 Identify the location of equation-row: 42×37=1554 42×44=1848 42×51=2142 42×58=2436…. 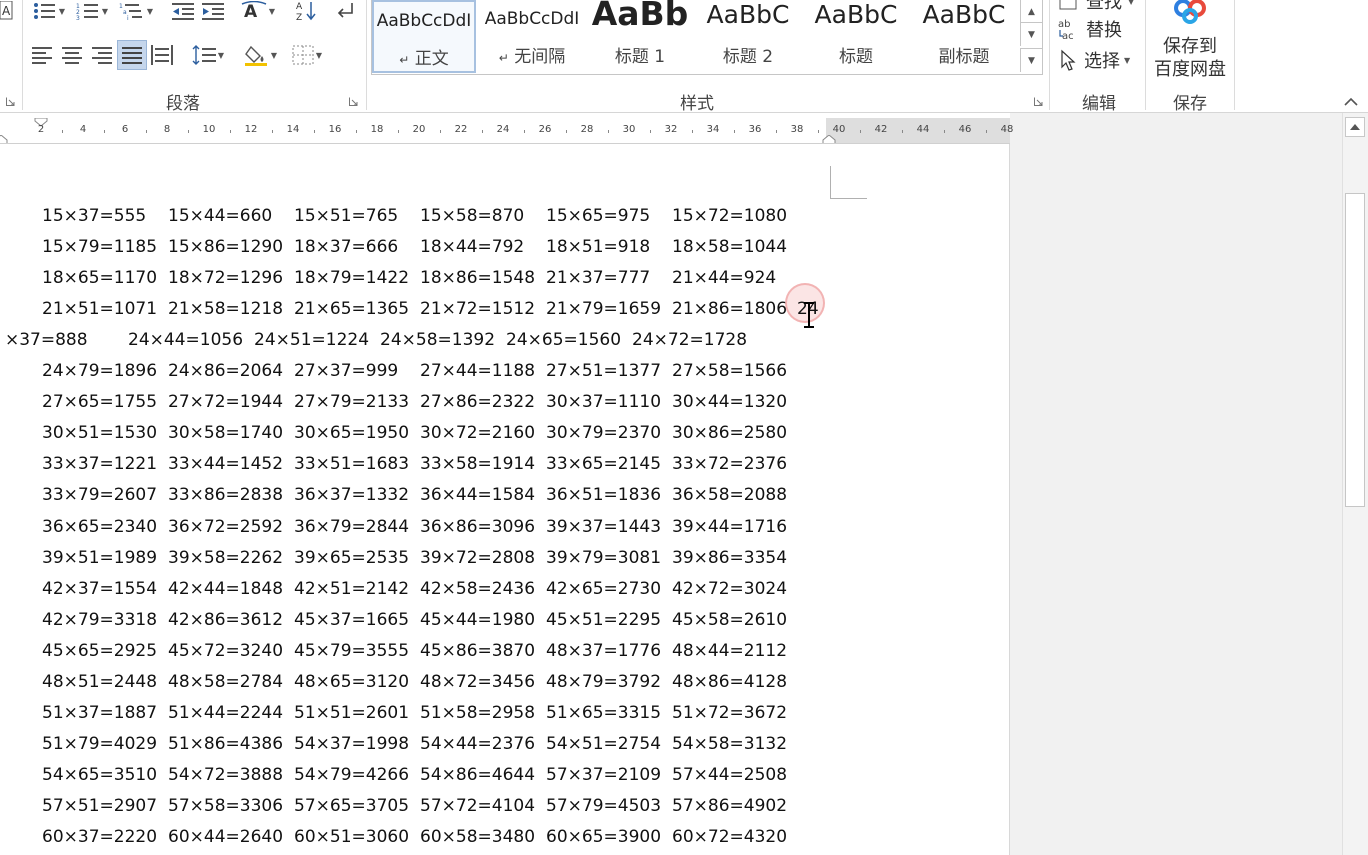
(420, 589).